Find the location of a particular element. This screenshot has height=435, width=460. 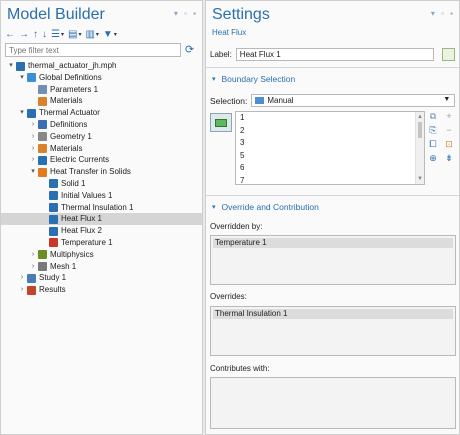

tree-item-label: Temperature 1 is located at coordinates (87, 242).